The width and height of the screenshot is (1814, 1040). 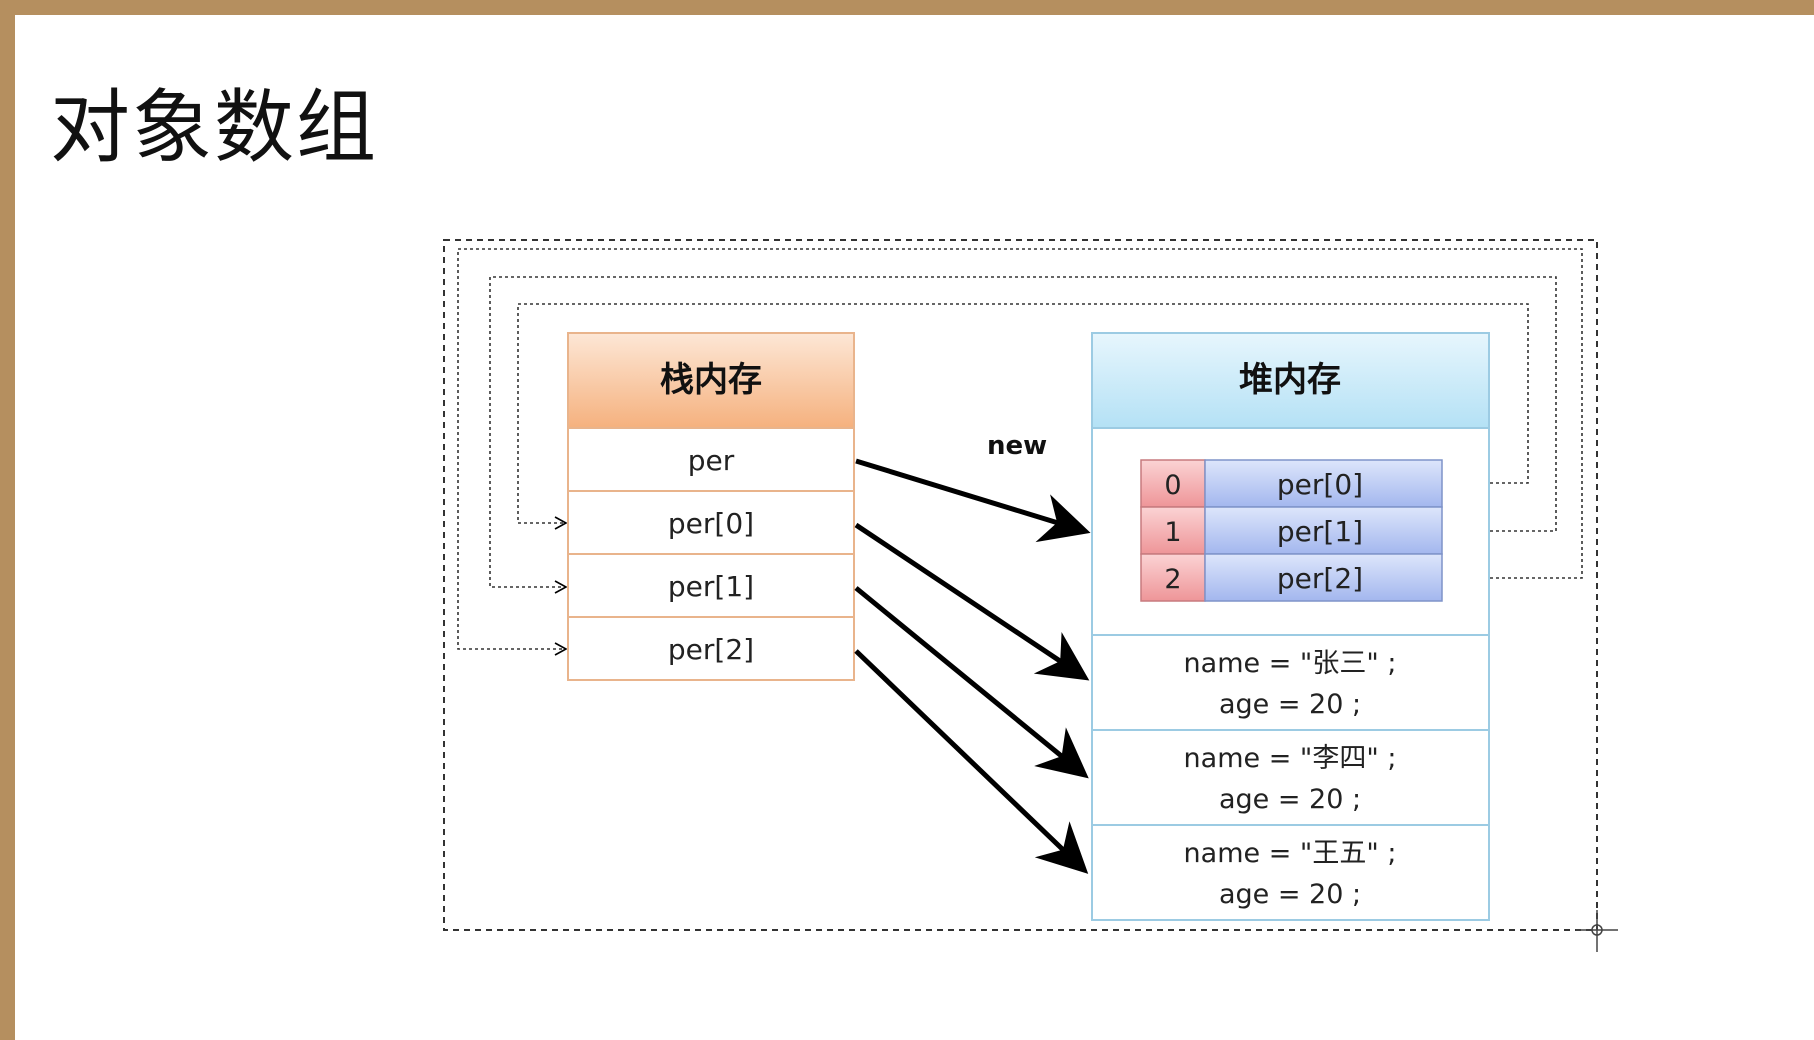 What do you see at coordinates (971, 761) in the screenshot?
I see `arrow-per2-to-object` at bounding box center [971, 761].